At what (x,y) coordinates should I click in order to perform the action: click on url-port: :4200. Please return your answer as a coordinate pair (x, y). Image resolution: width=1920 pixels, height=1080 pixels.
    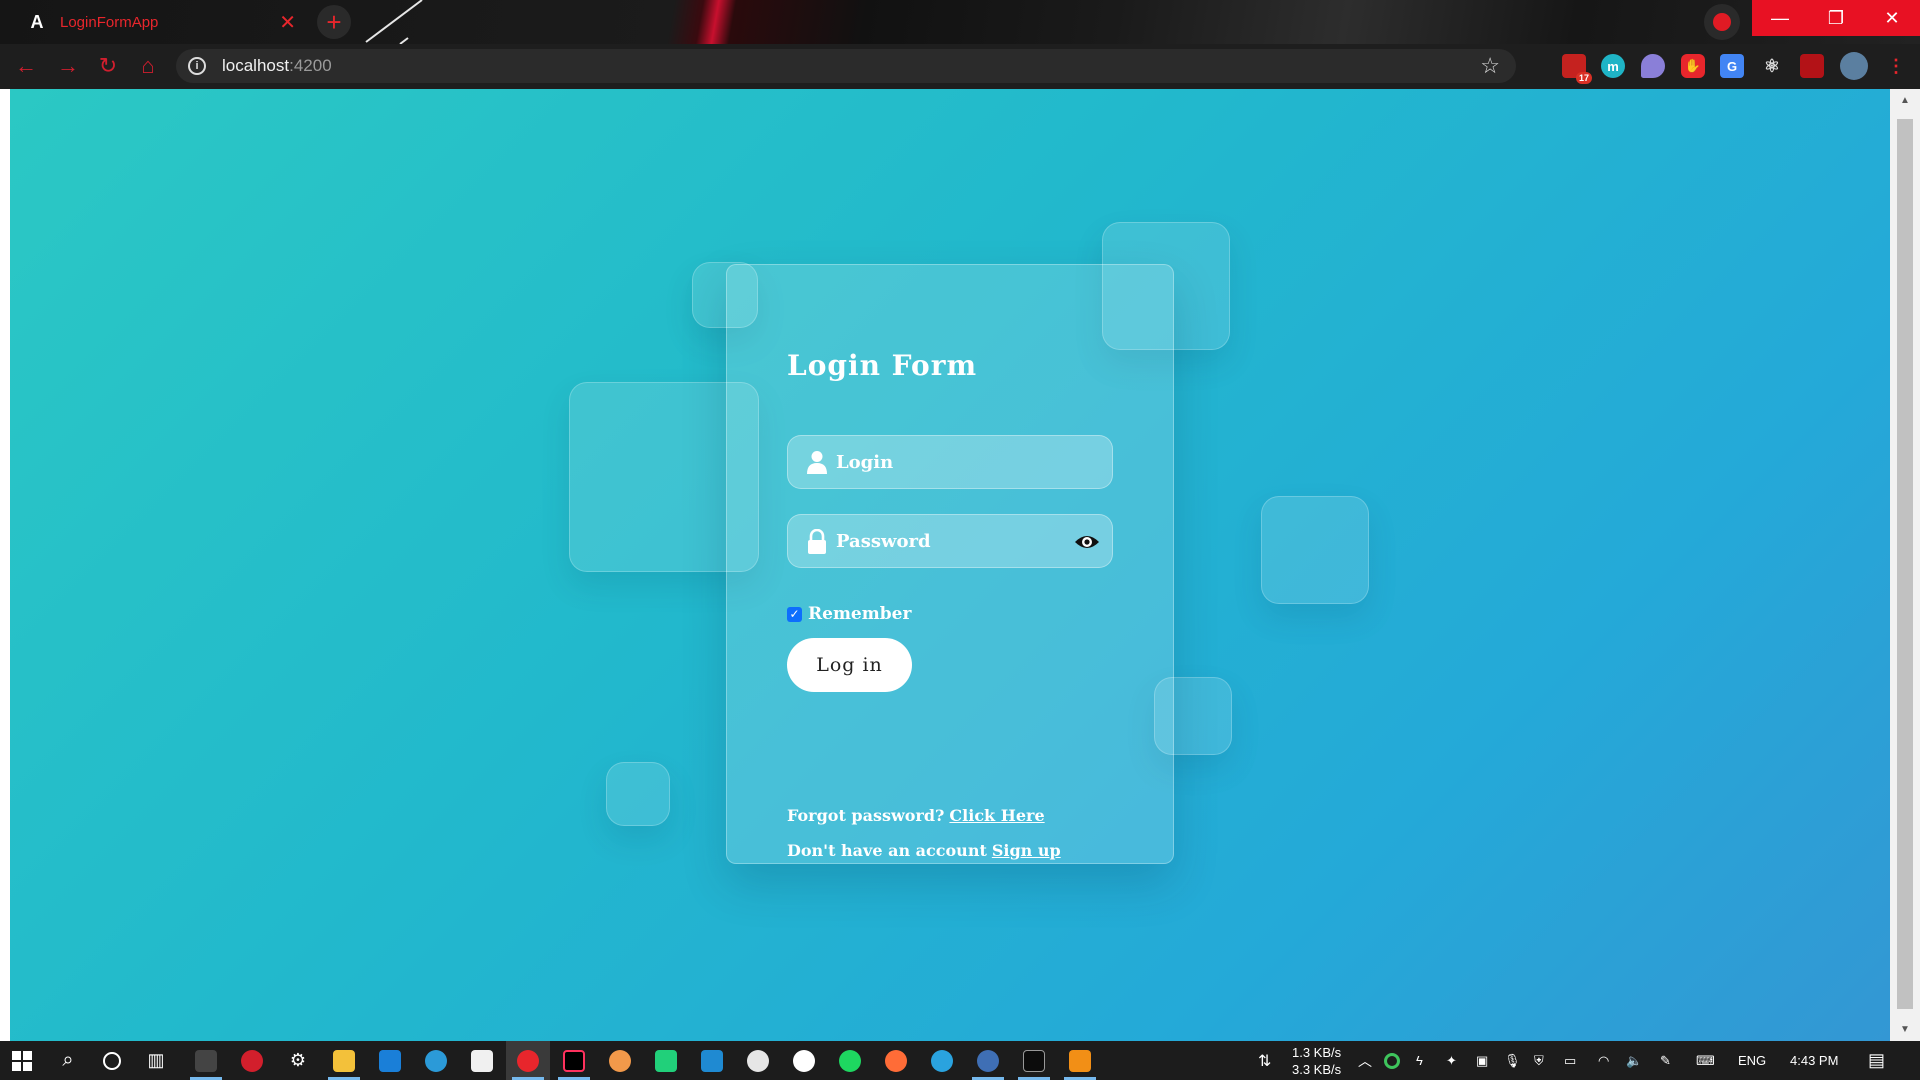
    Looking at the image, I should click on (310, 65).